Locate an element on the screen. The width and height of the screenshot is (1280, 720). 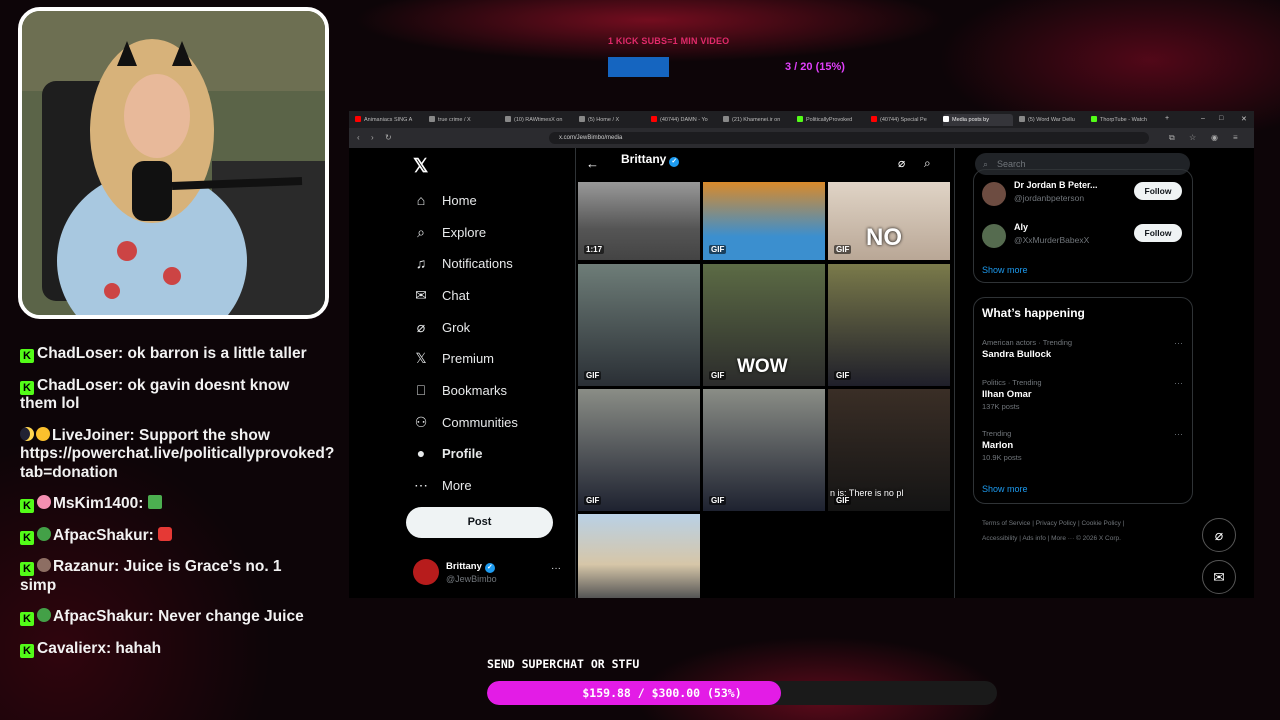
trend-item: Trending Marlon 10.9K posts ··· is located at coordinates (1082, 445).